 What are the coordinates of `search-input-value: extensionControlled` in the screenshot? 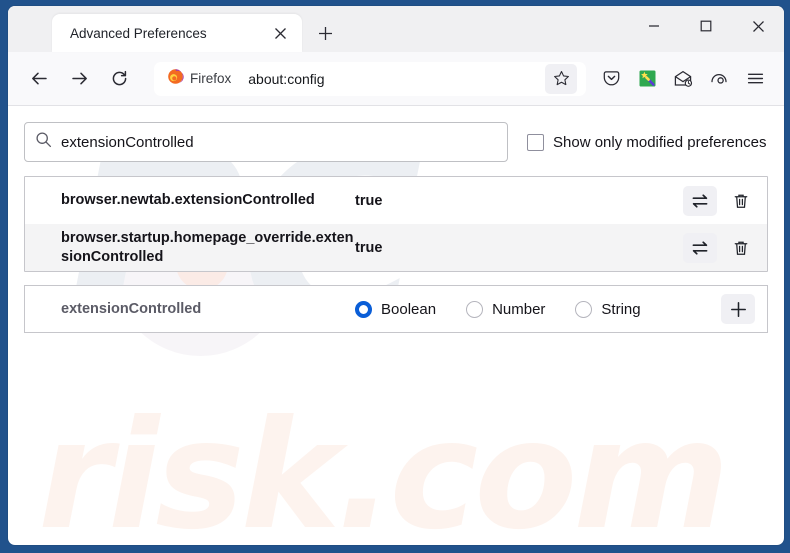 It's located at (127, 142).